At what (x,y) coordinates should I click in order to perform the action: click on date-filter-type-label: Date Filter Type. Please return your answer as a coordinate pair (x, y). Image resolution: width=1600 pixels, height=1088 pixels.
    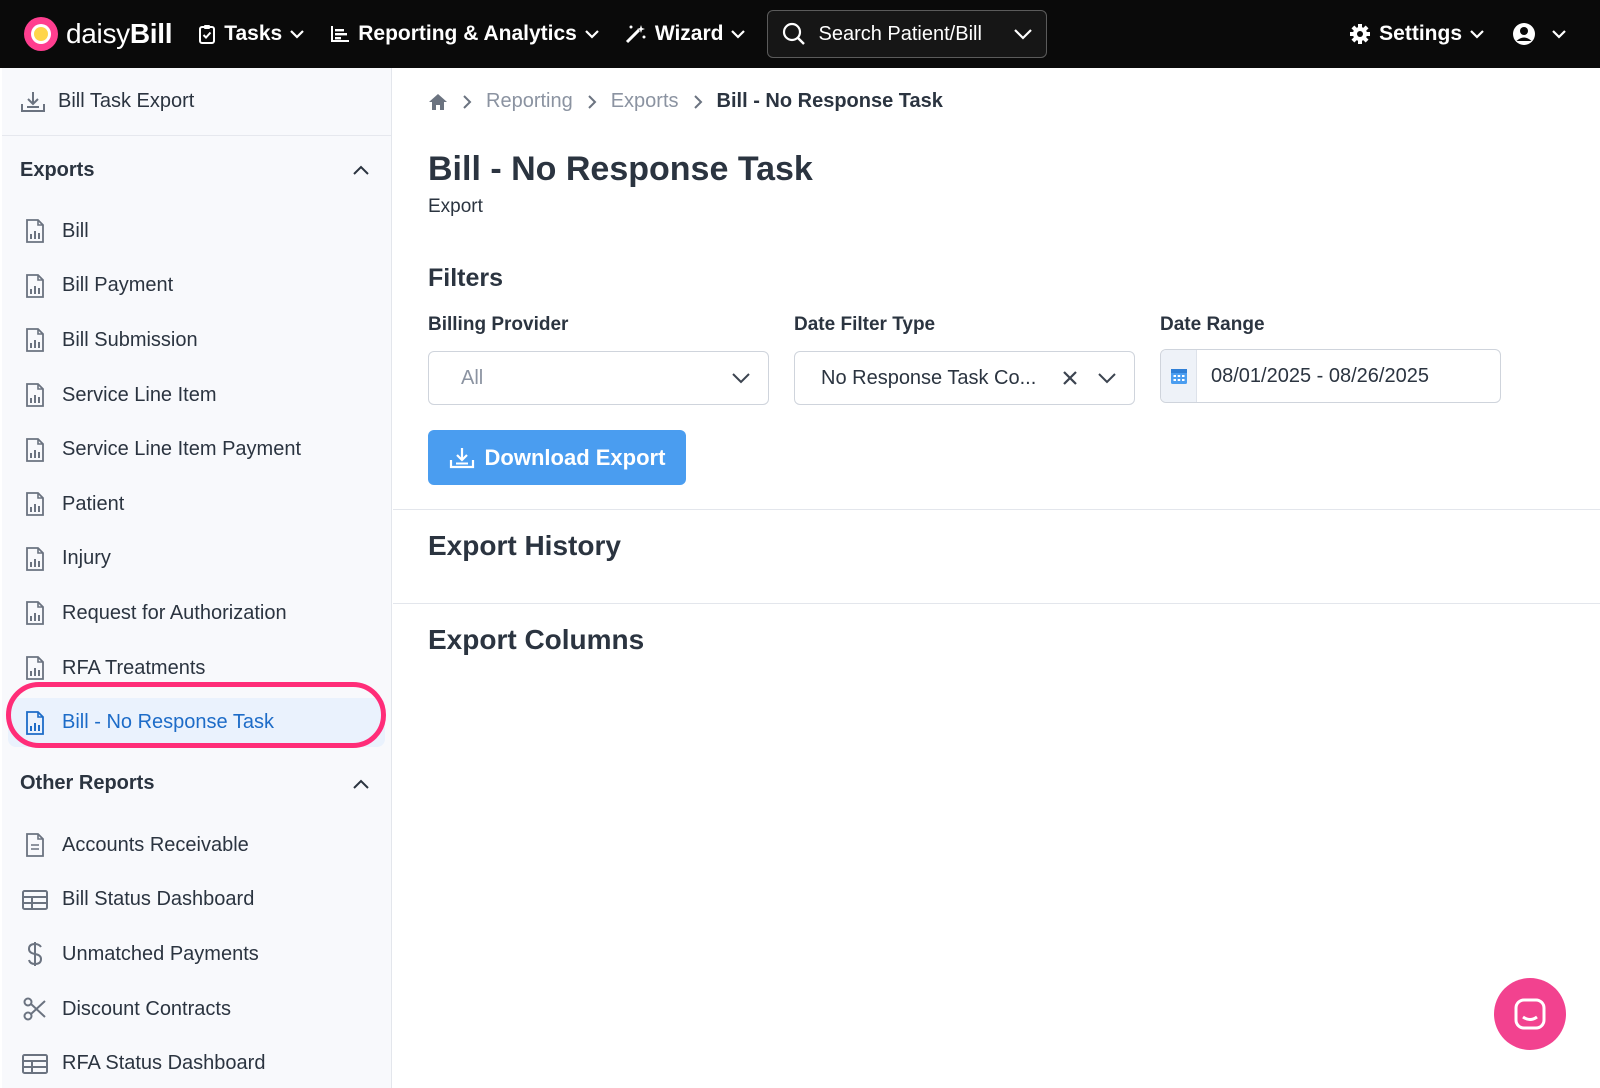
    Looking at the image, I should click on (865, 324).